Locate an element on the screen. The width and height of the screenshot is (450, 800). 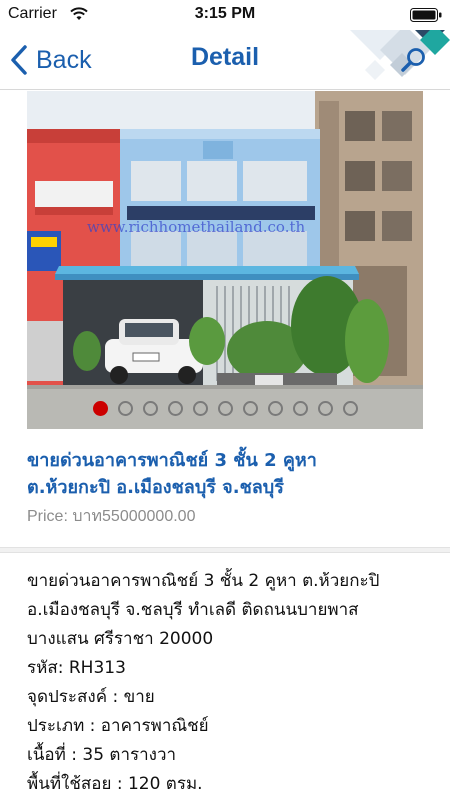
listing-title-line-1: ขายด่วนอาคารพาณิชย์ 3 ชั้น 2 คูหา is located at coordinates (172, 460).